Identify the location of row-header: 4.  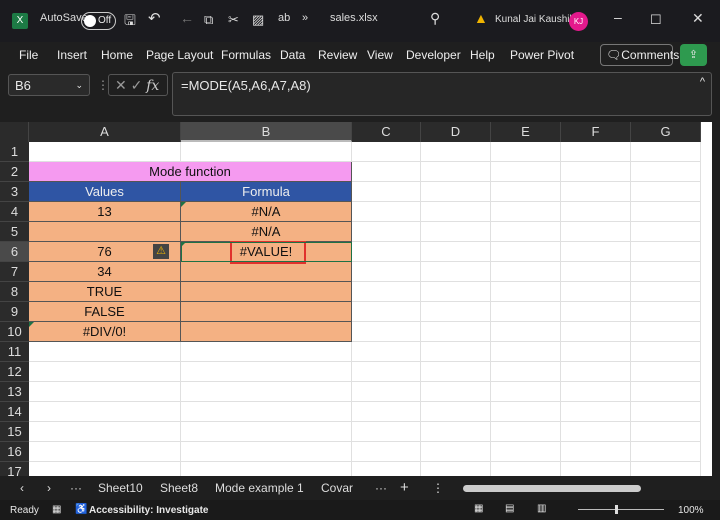
(14, 212).